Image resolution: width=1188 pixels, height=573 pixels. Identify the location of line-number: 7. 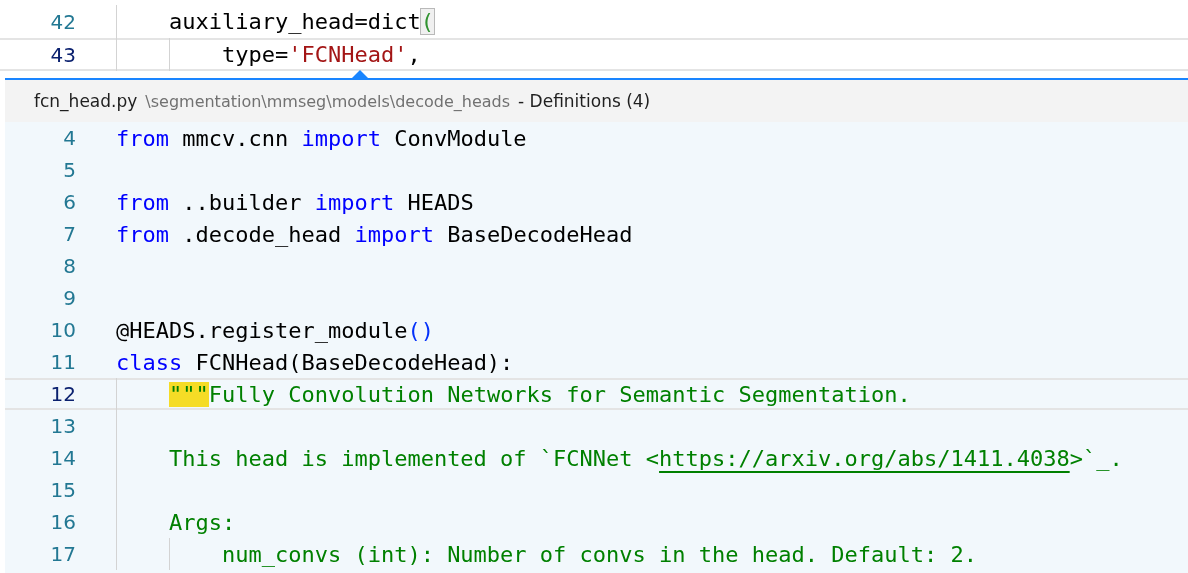
(69, 234).